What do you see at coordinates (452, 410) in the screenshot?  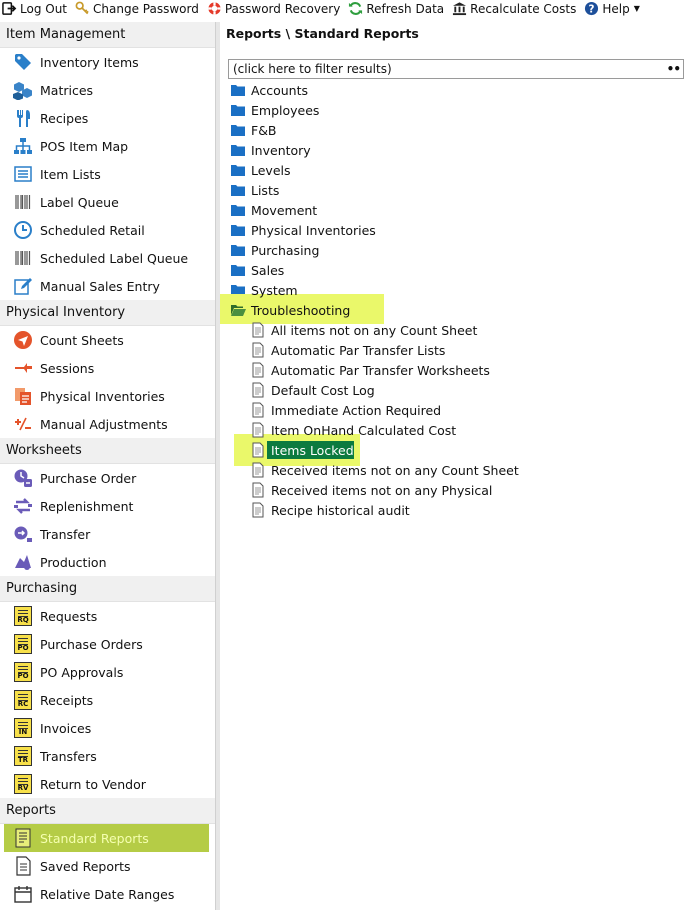 I see `tree-report-immediate-action-required: Immediate Action Required` at bounding box center [452, 410].